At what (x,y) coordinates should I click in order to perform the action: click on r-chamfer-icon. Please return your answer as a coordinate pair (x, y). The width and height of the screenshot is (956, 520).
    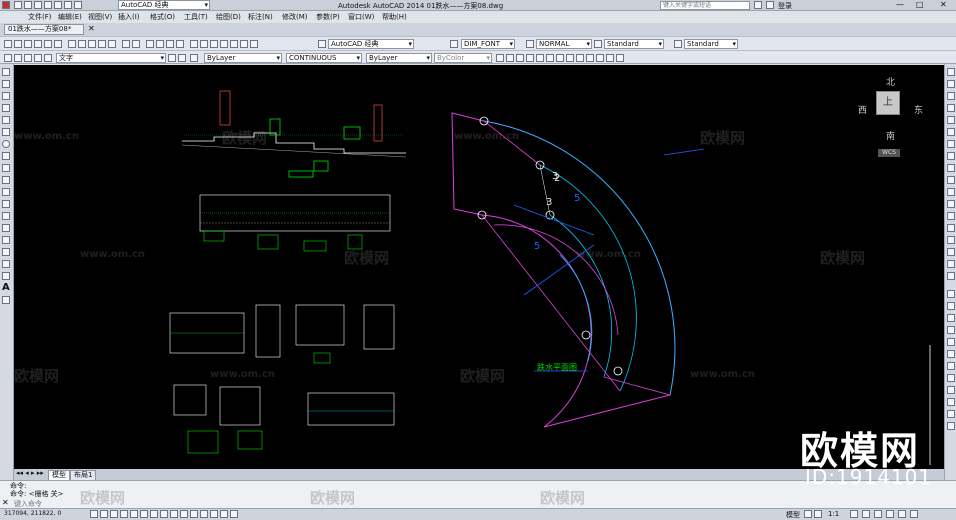
    Looking at the image, I should click on (951, 240).